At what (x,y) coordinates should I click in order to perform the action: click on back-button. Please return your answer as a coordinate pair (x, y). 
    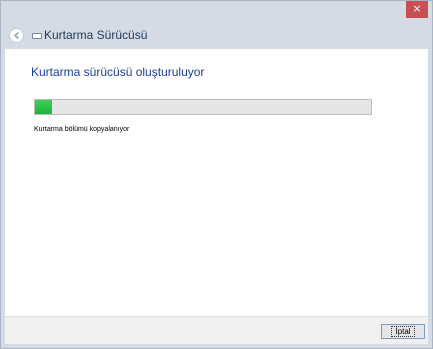
    Looking at the image, I should click on (16, 35).